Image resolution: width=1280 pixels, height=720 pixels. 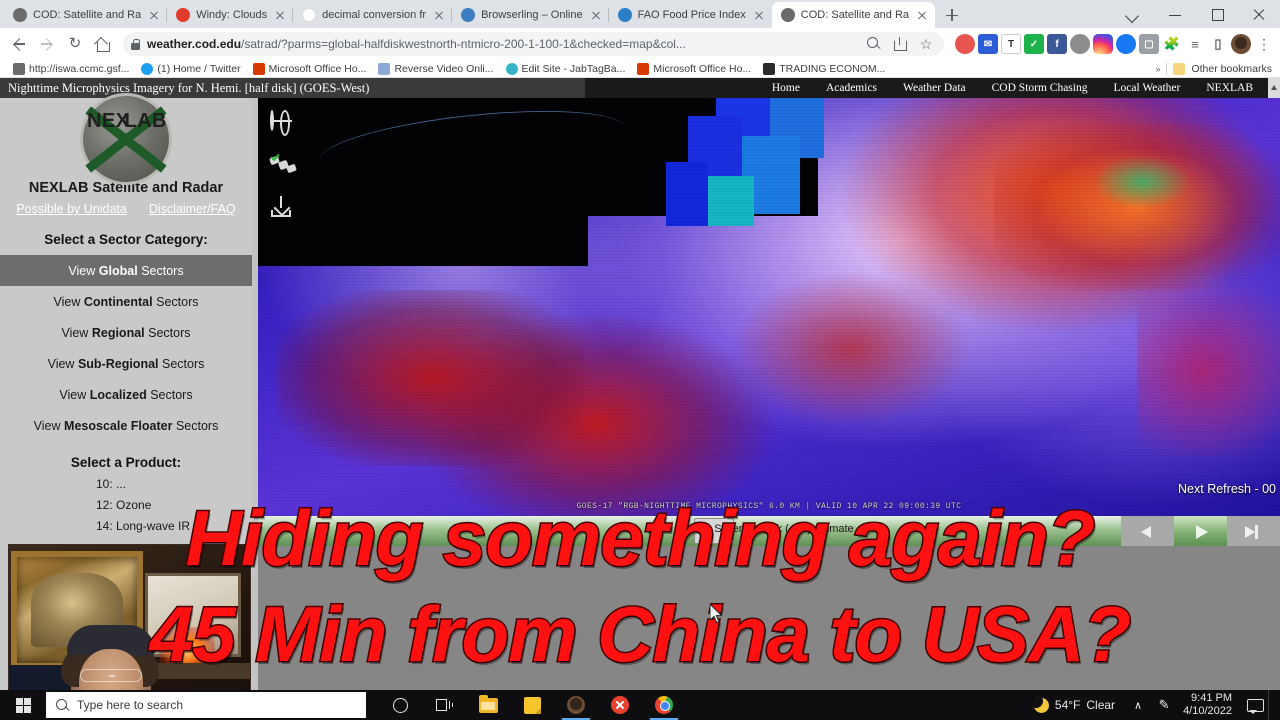 I want to click on bookmarks-overflow-icon: », so click(x=1157, y=69).